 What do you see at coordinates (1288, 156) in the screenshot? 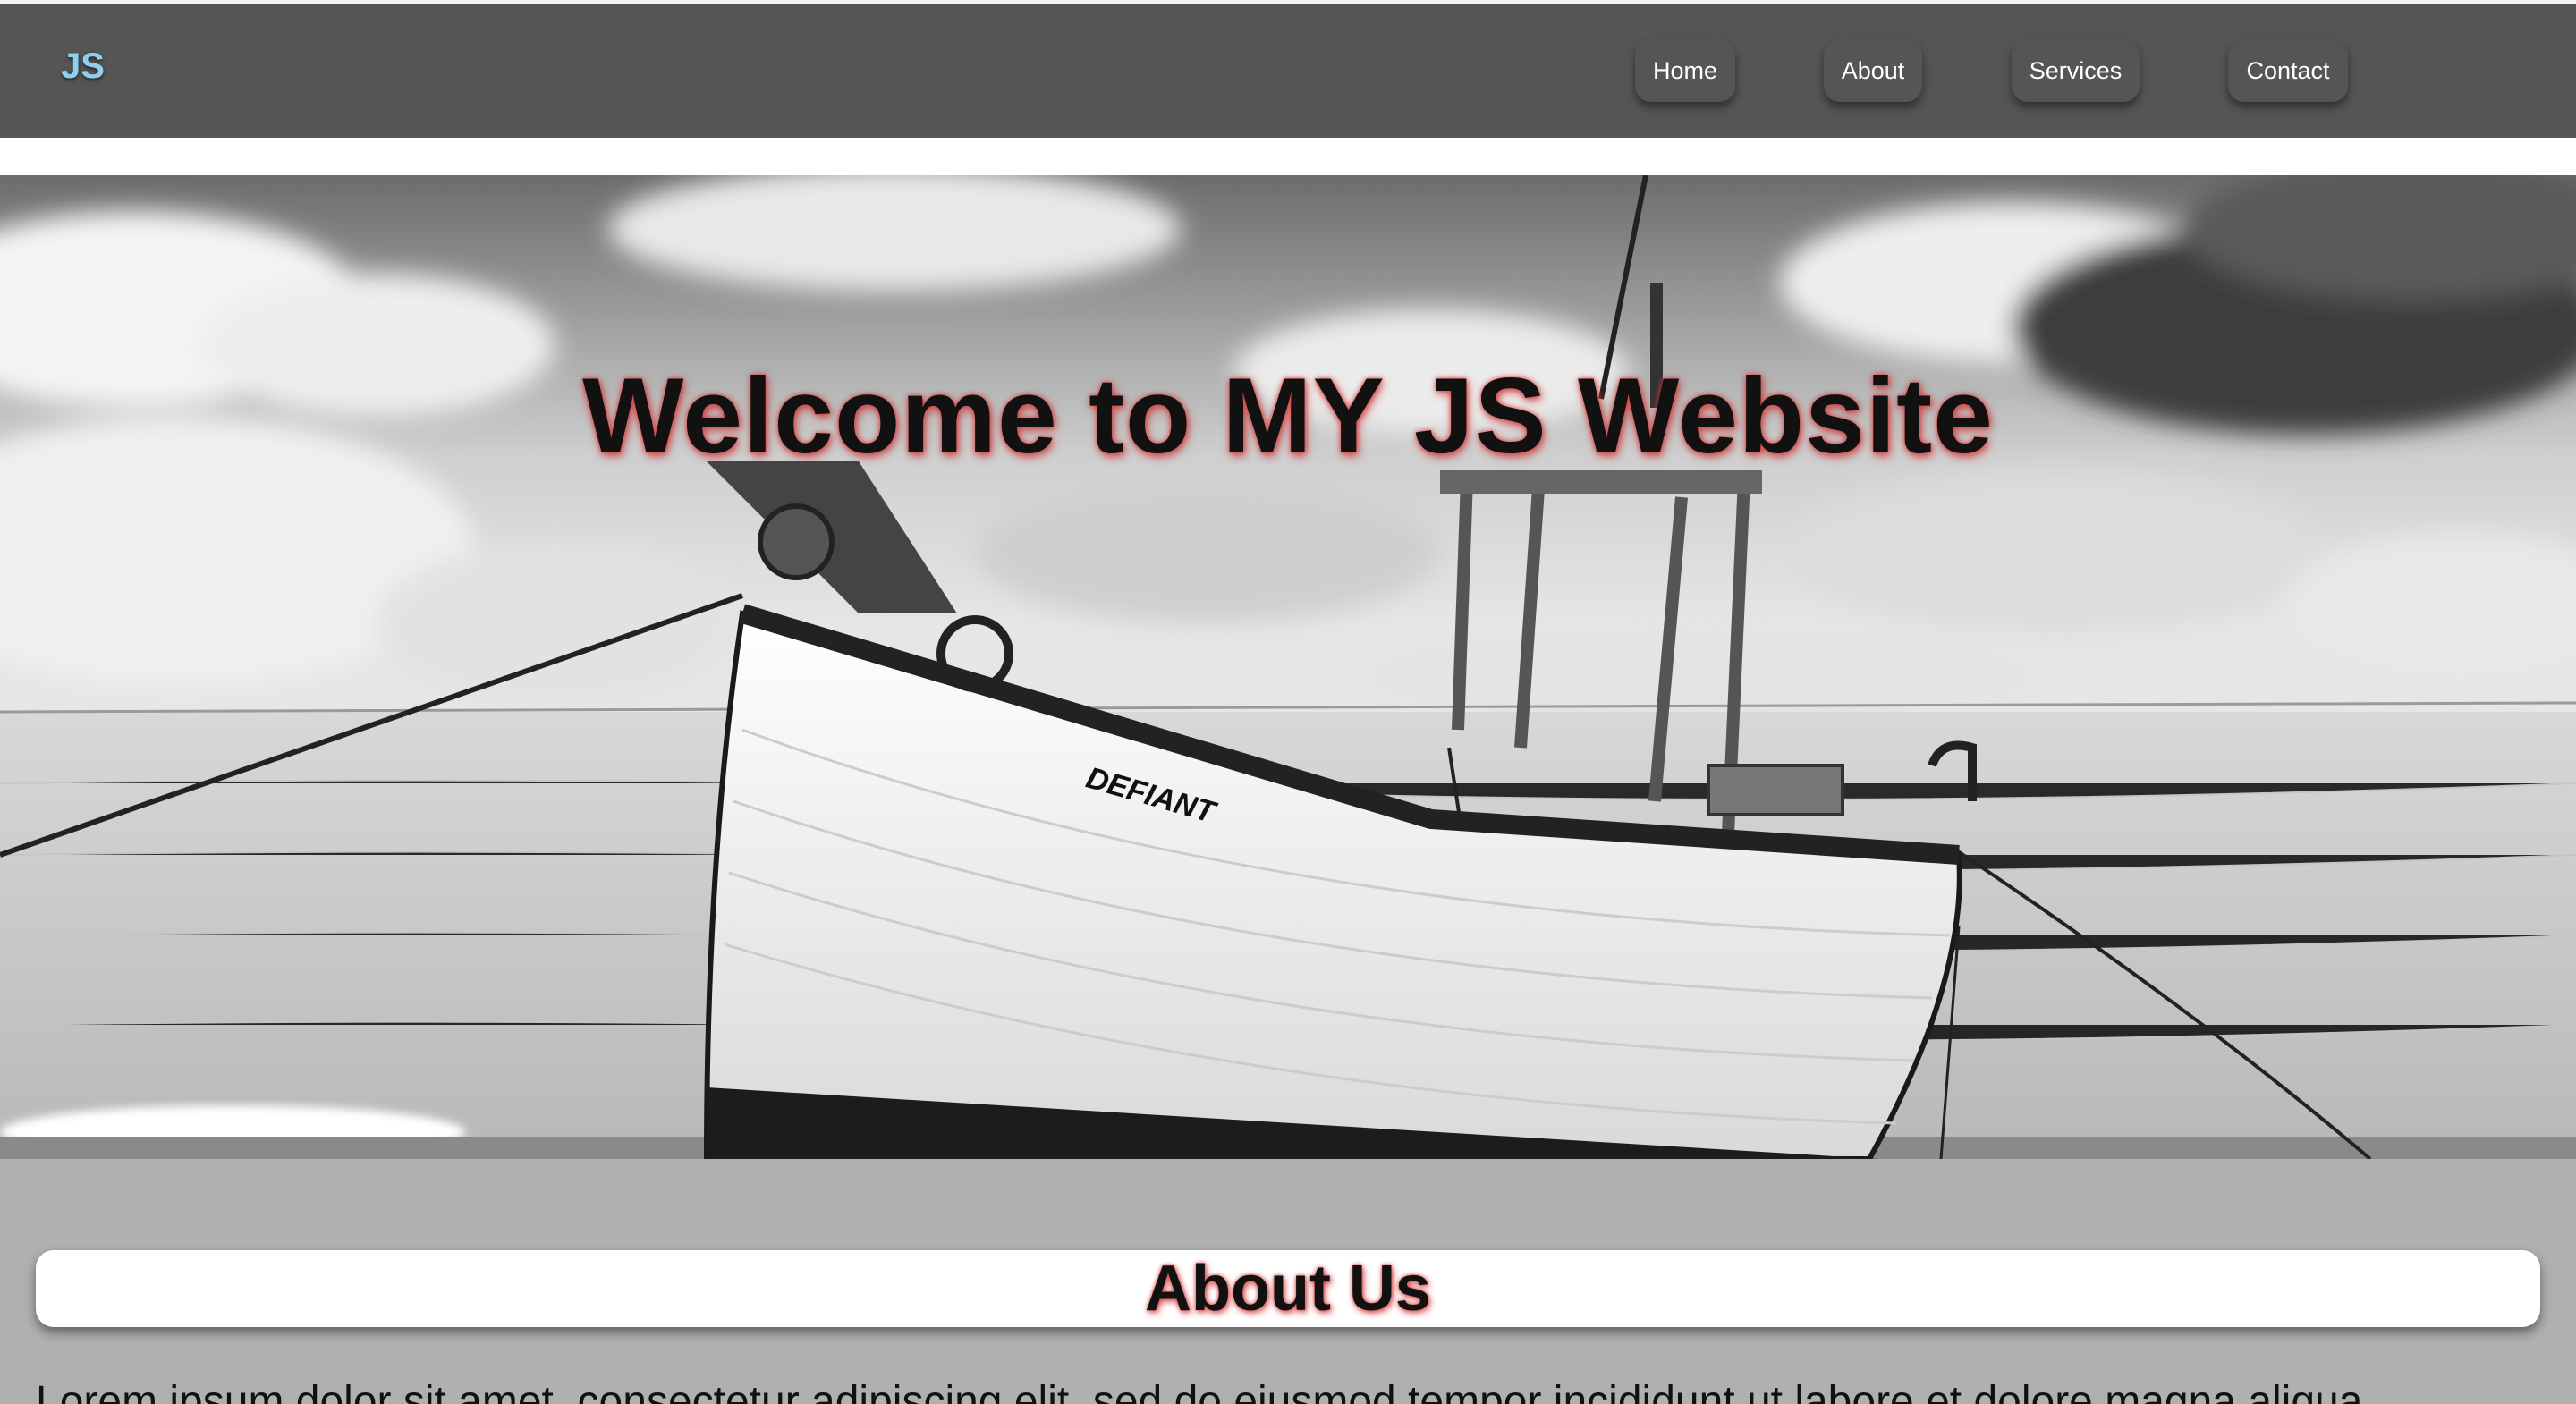
I see `spacer` at bounding box center [1288, 156].